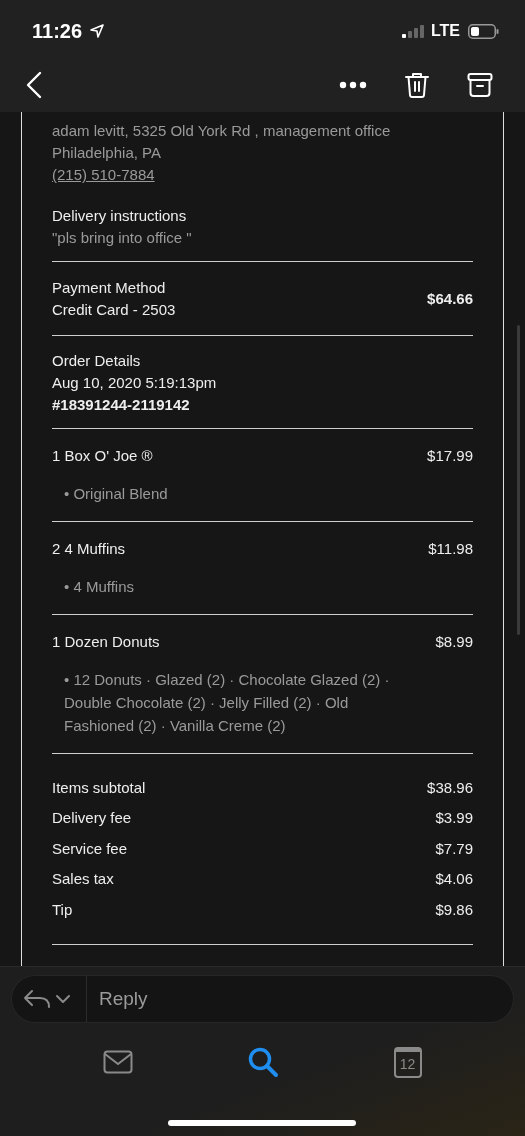 Image resolution: width=525 pixels, height=1136 pixels. What do you see at coordinates (454, 909) in the screenshot?
I see `total-value: $9.86` at bounding box center [454, 909].